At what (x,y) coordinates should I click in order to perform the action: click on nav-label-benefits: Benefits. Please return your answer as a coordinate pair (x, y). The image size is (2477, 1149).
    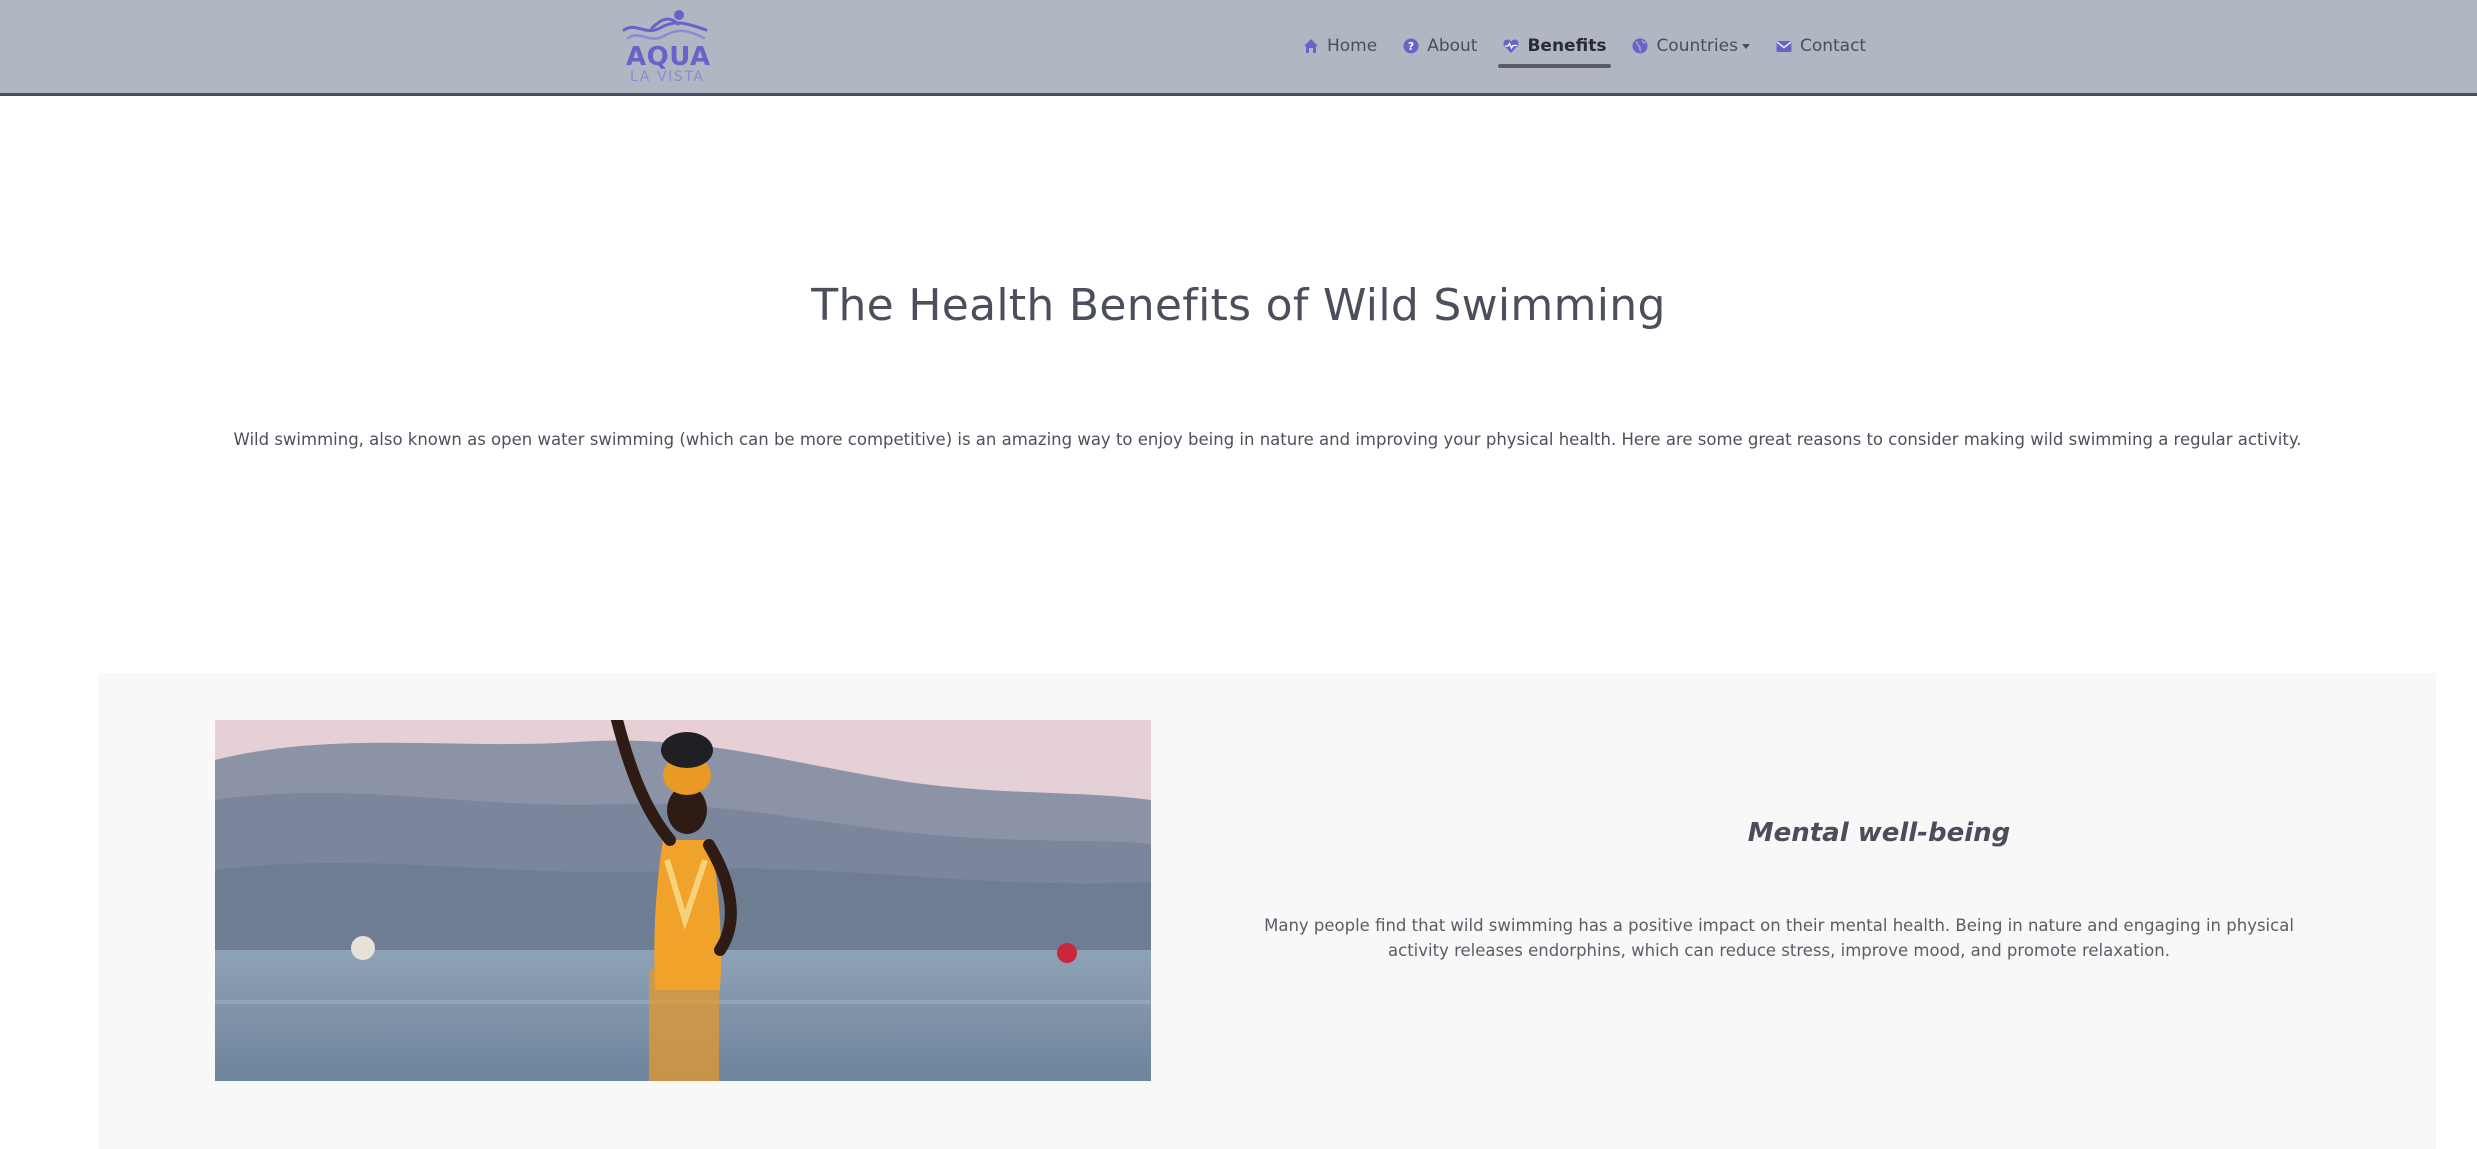
    Looking at the image, I should click on (1567, 46).